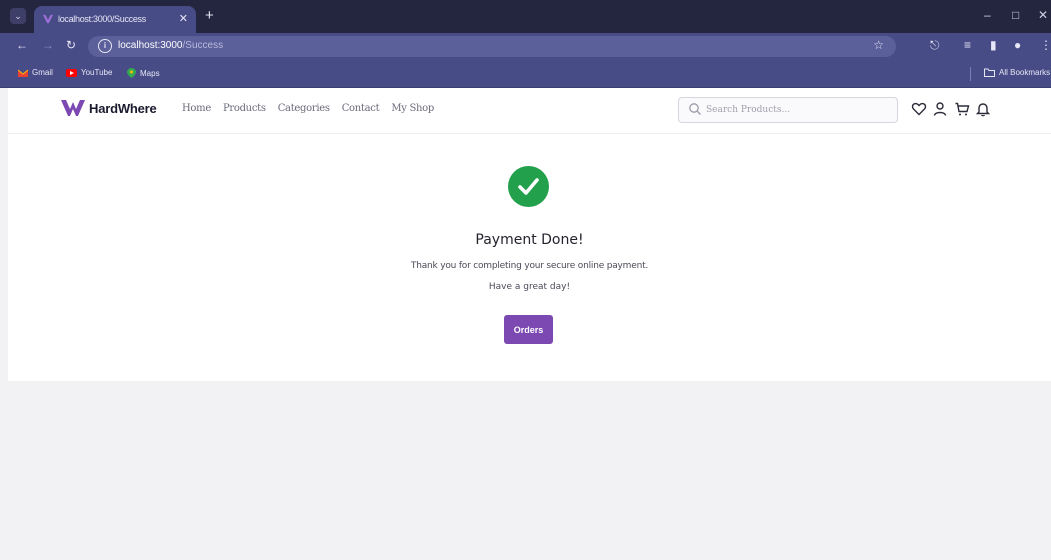  What do you see at coordinates (967, 45) in the screenshot?
I see `reading-list-icon: ≡` at bounding box center [967, 45].